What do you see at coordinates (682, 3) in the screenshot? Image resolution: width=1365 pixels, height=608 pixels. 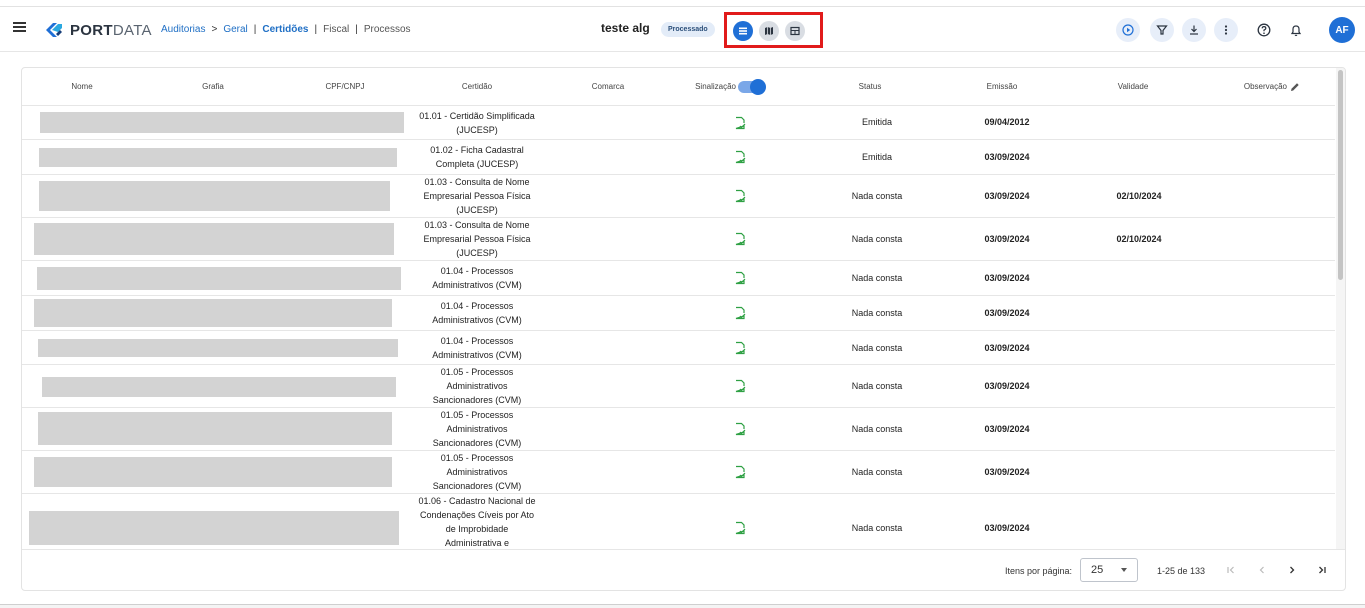 I see `top-strip` at bounding box center [682, 3].